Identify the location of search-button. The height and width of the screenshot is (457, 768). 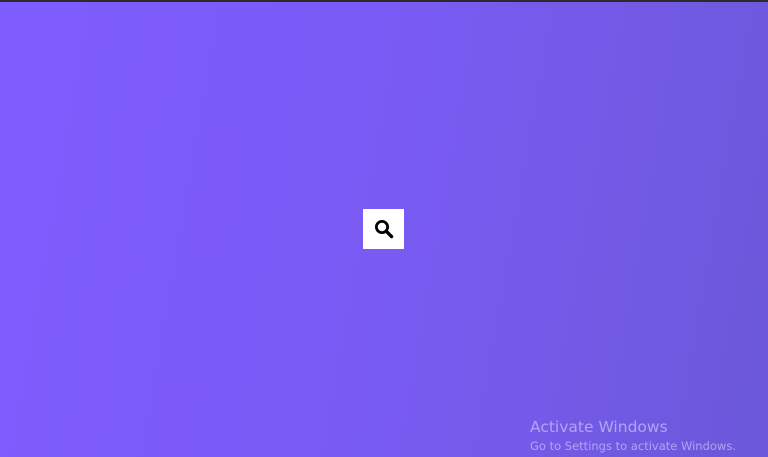
(383, 229).